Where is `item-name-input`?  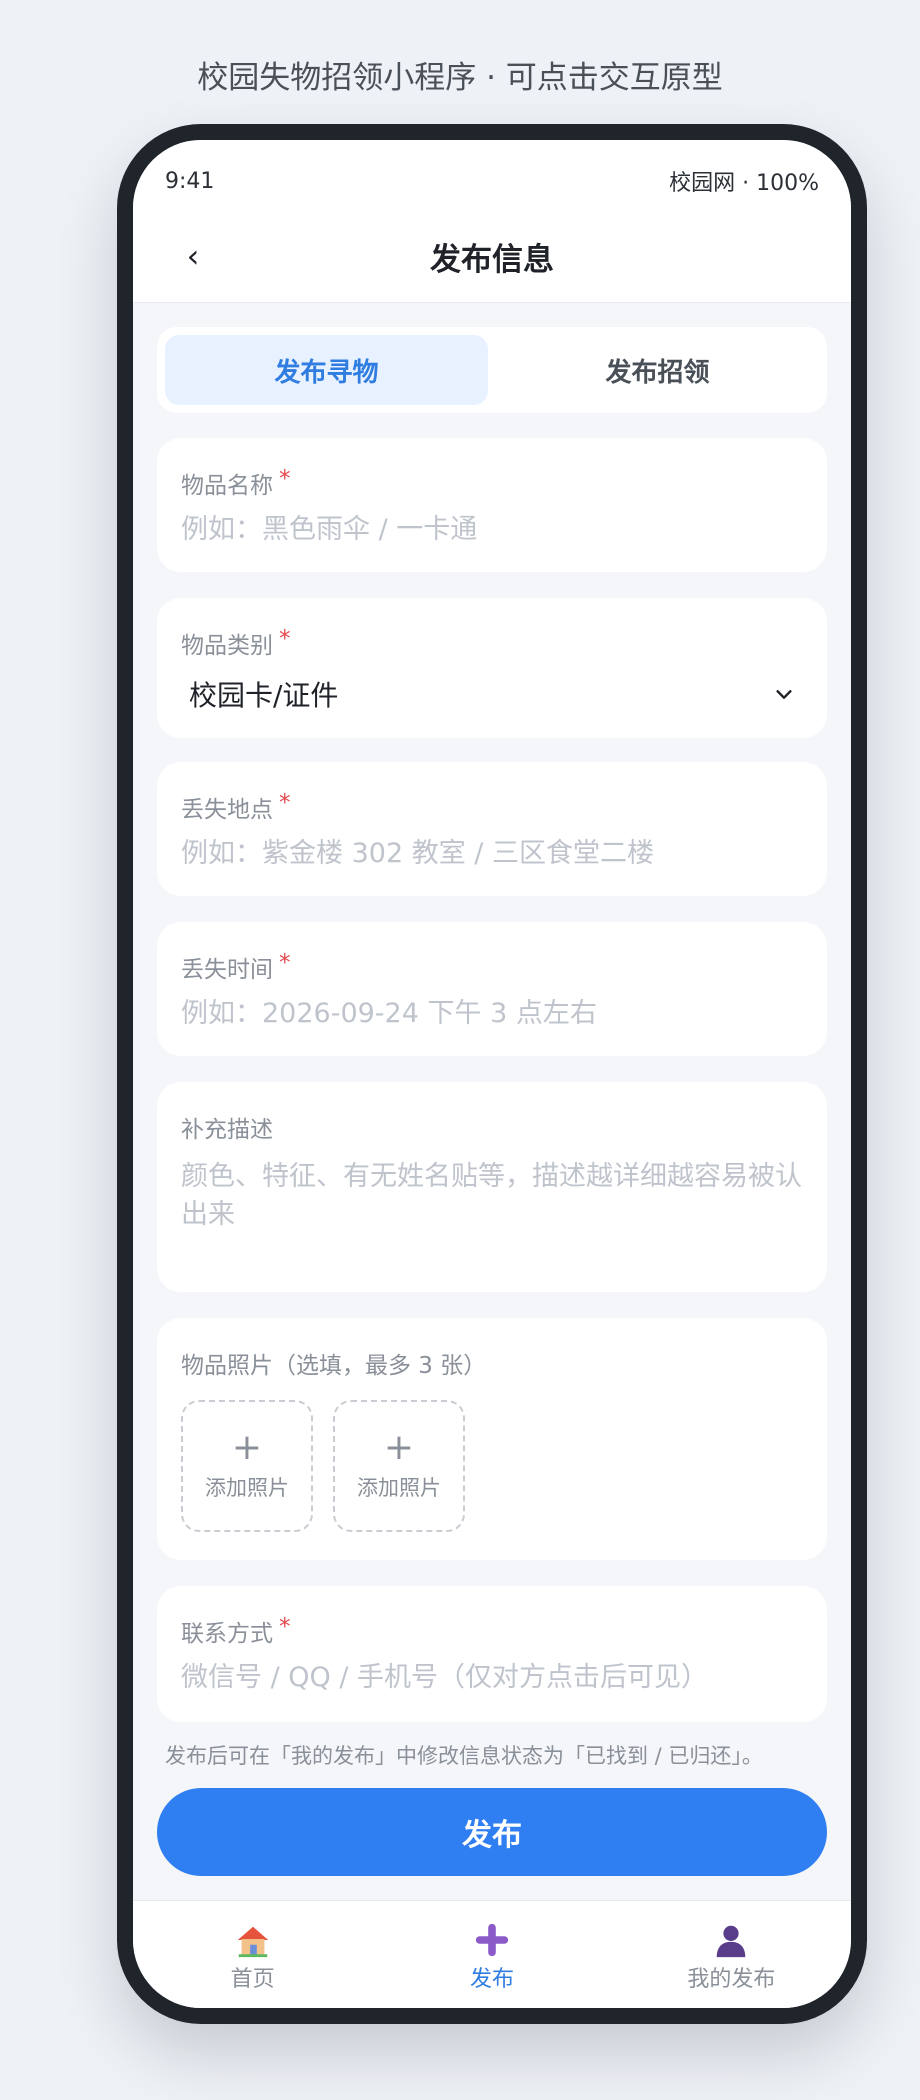 item-name-input is located at coordinates (492, 529).